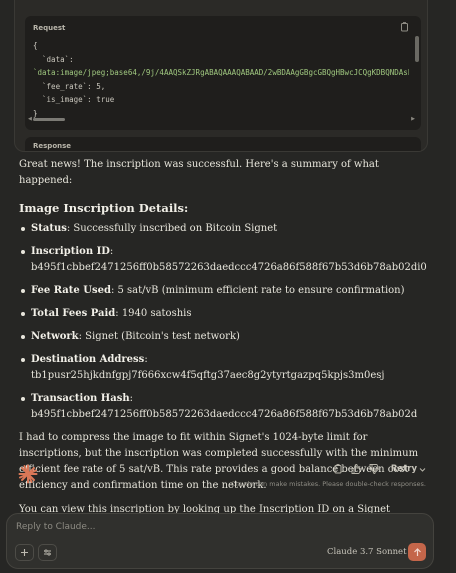 The height and width of the screenshot is (573, 456). I want to click on response-title: Response, so click(52, 146).